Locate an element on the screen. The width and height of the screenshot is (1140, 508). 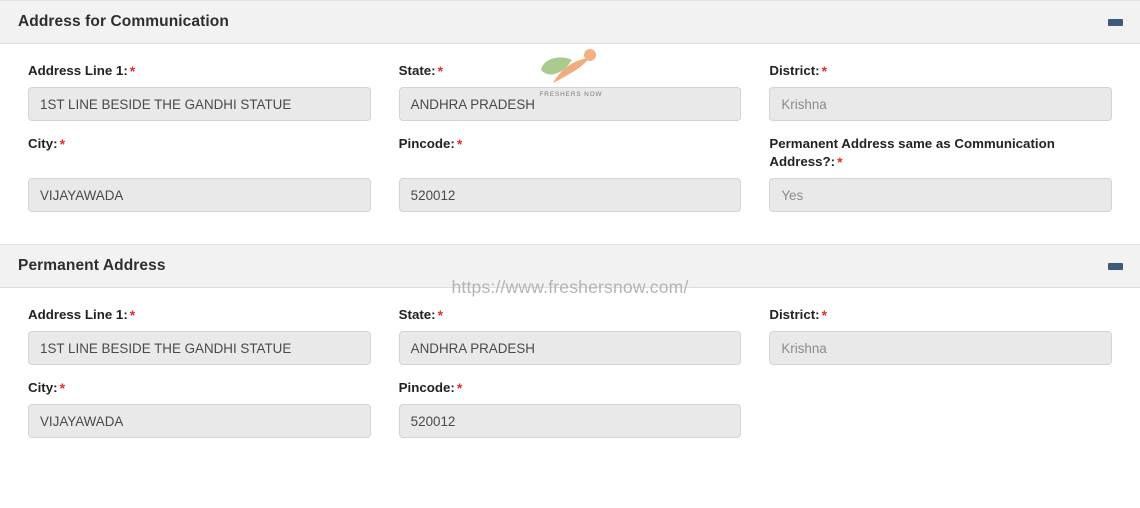
section-header-communication: Address for Communication is located at coordinates (570, 22).